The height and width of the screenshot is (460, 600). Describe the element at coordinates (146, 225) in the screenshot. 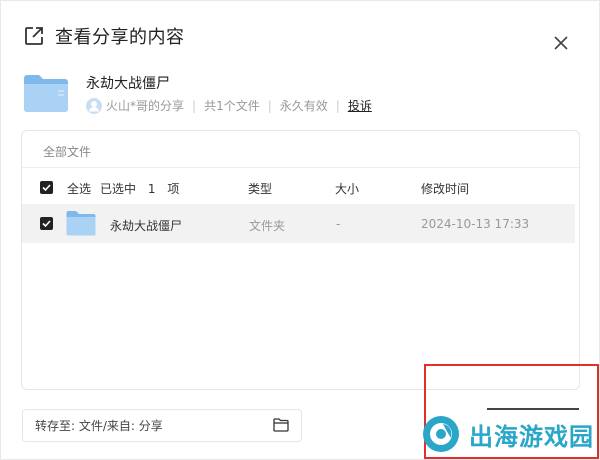

I see `row-name: 永劫大战僵尸` at that location.